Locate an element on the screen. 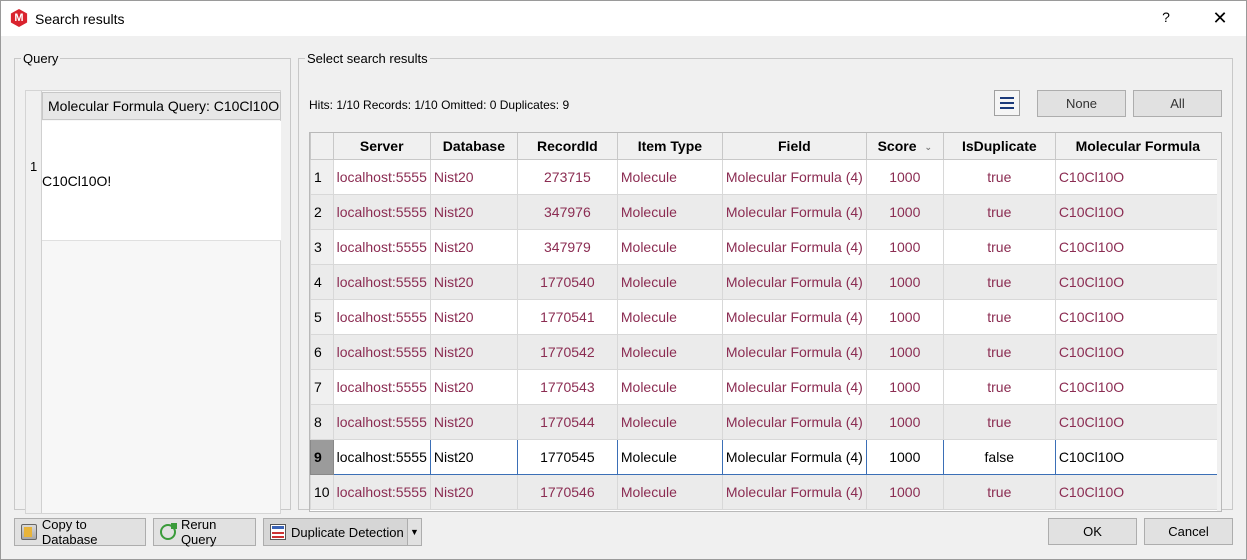 Image resolution: width=1247 pixels, height=560 pixels. cell-record-id: 1770543 is located at coordinates (567, 386).